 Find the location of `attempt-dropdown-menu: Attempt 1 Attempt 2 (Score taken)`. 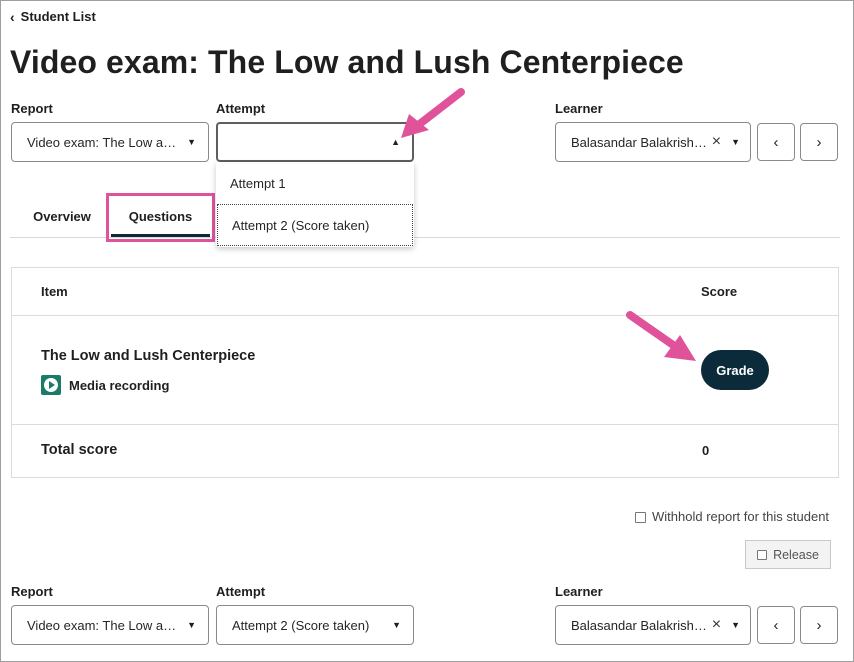

attempt-dropdown-menu: Attempt 1 Attempt 2 (Score taken) is located at coordinates (315, 204).